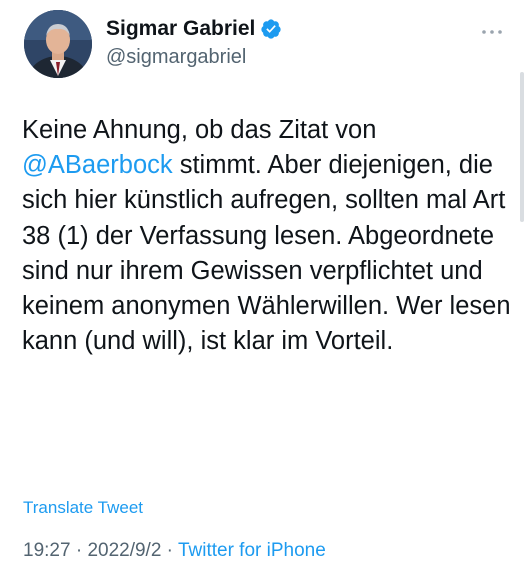  I want to click on profile-photo-icon, so click(58, 44).